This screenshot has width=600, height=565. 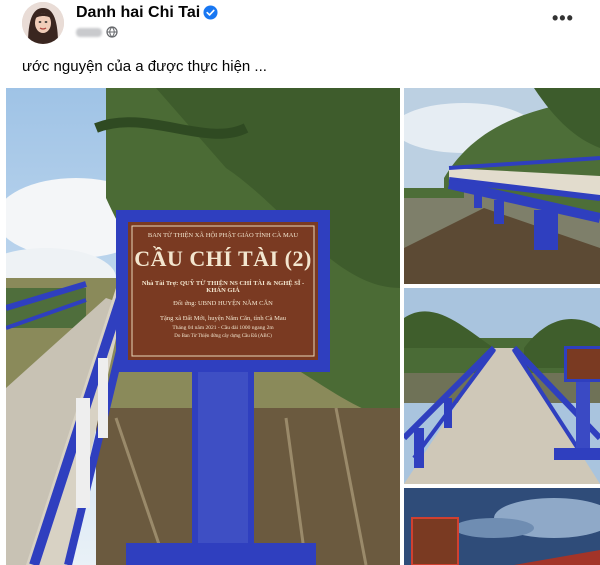 What do you see at coordinates (89, 32) in the screenshot?
I see `post-timestamp` at bounding box center [89, 32].